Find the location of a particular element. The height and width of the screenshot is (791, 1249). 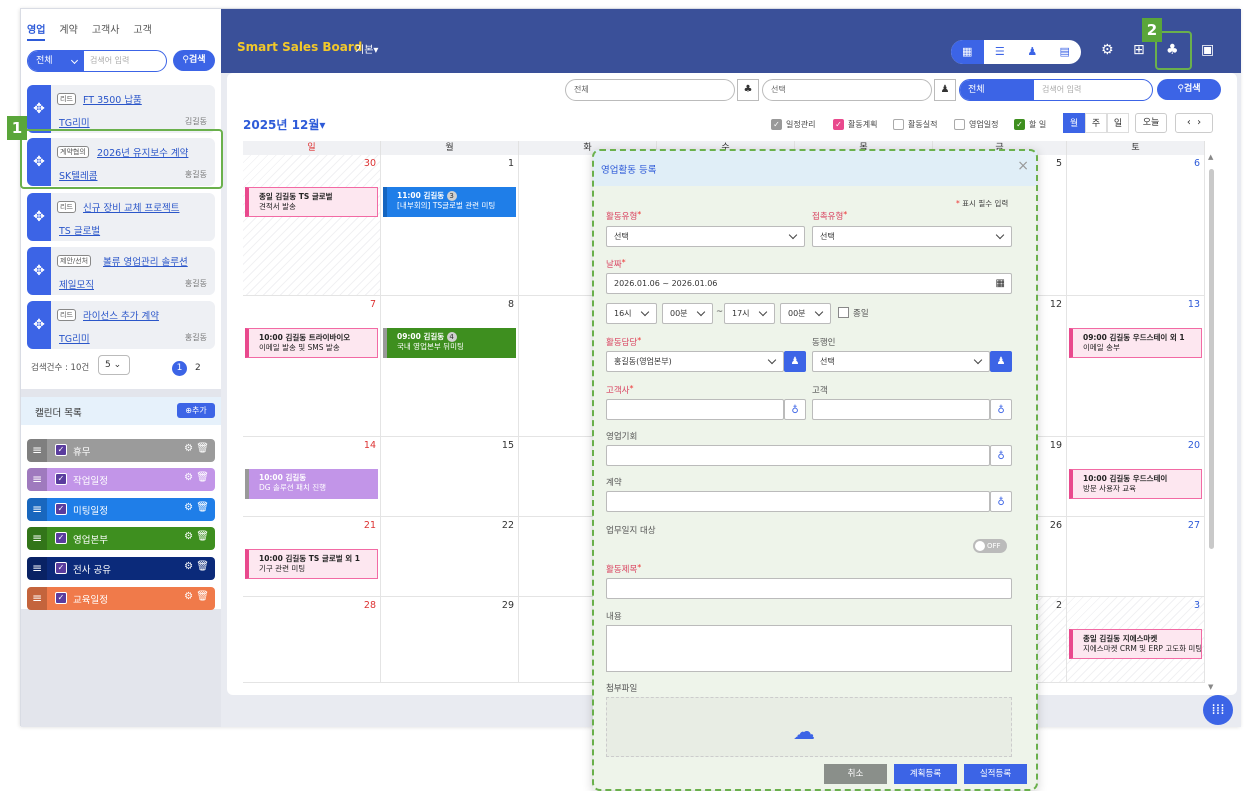

opportunity-title-link: 볼류 영업관리 솔루션 is located at coordinates (145, 261).